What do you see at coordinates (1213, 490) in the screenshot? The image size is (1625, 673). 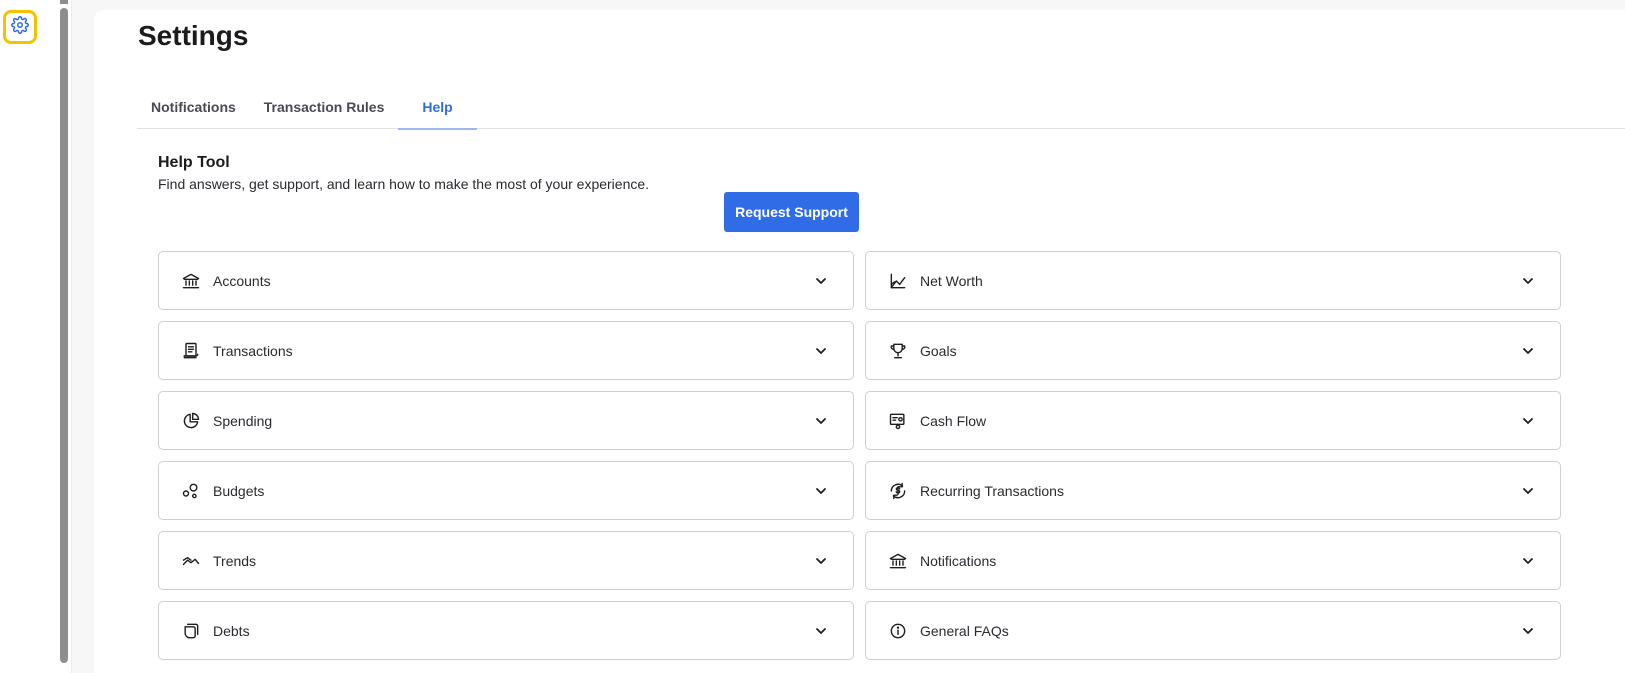 I see `help-section-recurring-transactions: Recurring Transactions` at bounding box center [1213, 490].